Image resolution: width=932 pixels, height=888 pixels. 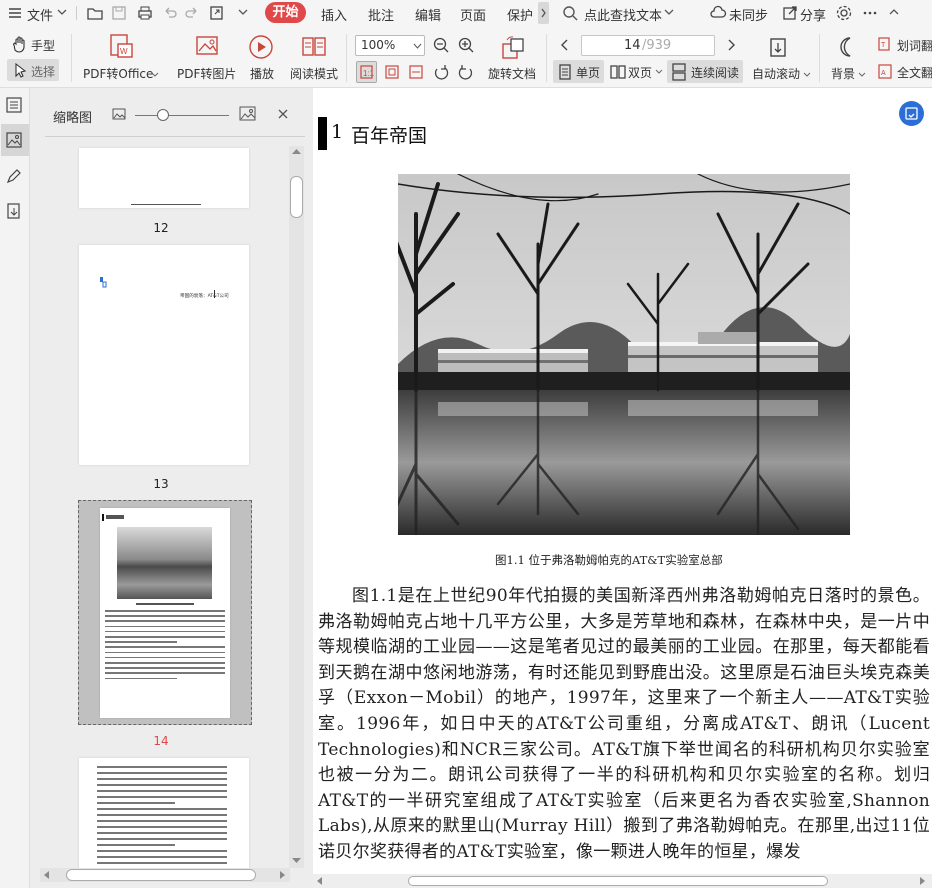 I want to click on previous-page-icon, so click(x=565, y=45).